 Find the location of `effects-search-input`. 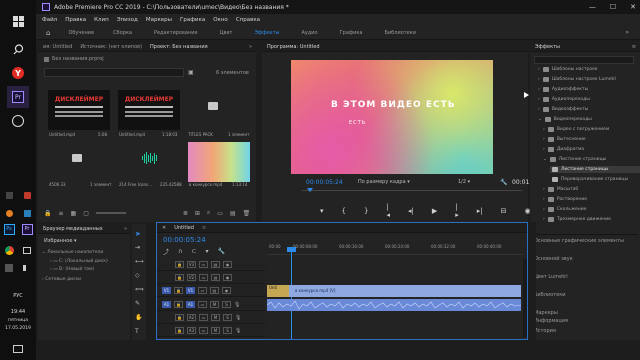

effects-search-input is located at coordinates (584, 60).